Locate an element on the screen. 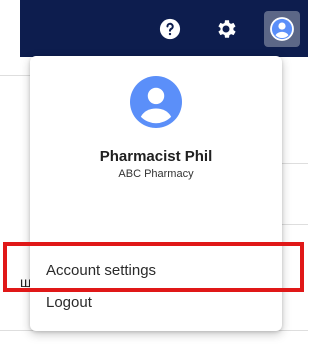  top-app-bar is located at coordinates (164, 28).